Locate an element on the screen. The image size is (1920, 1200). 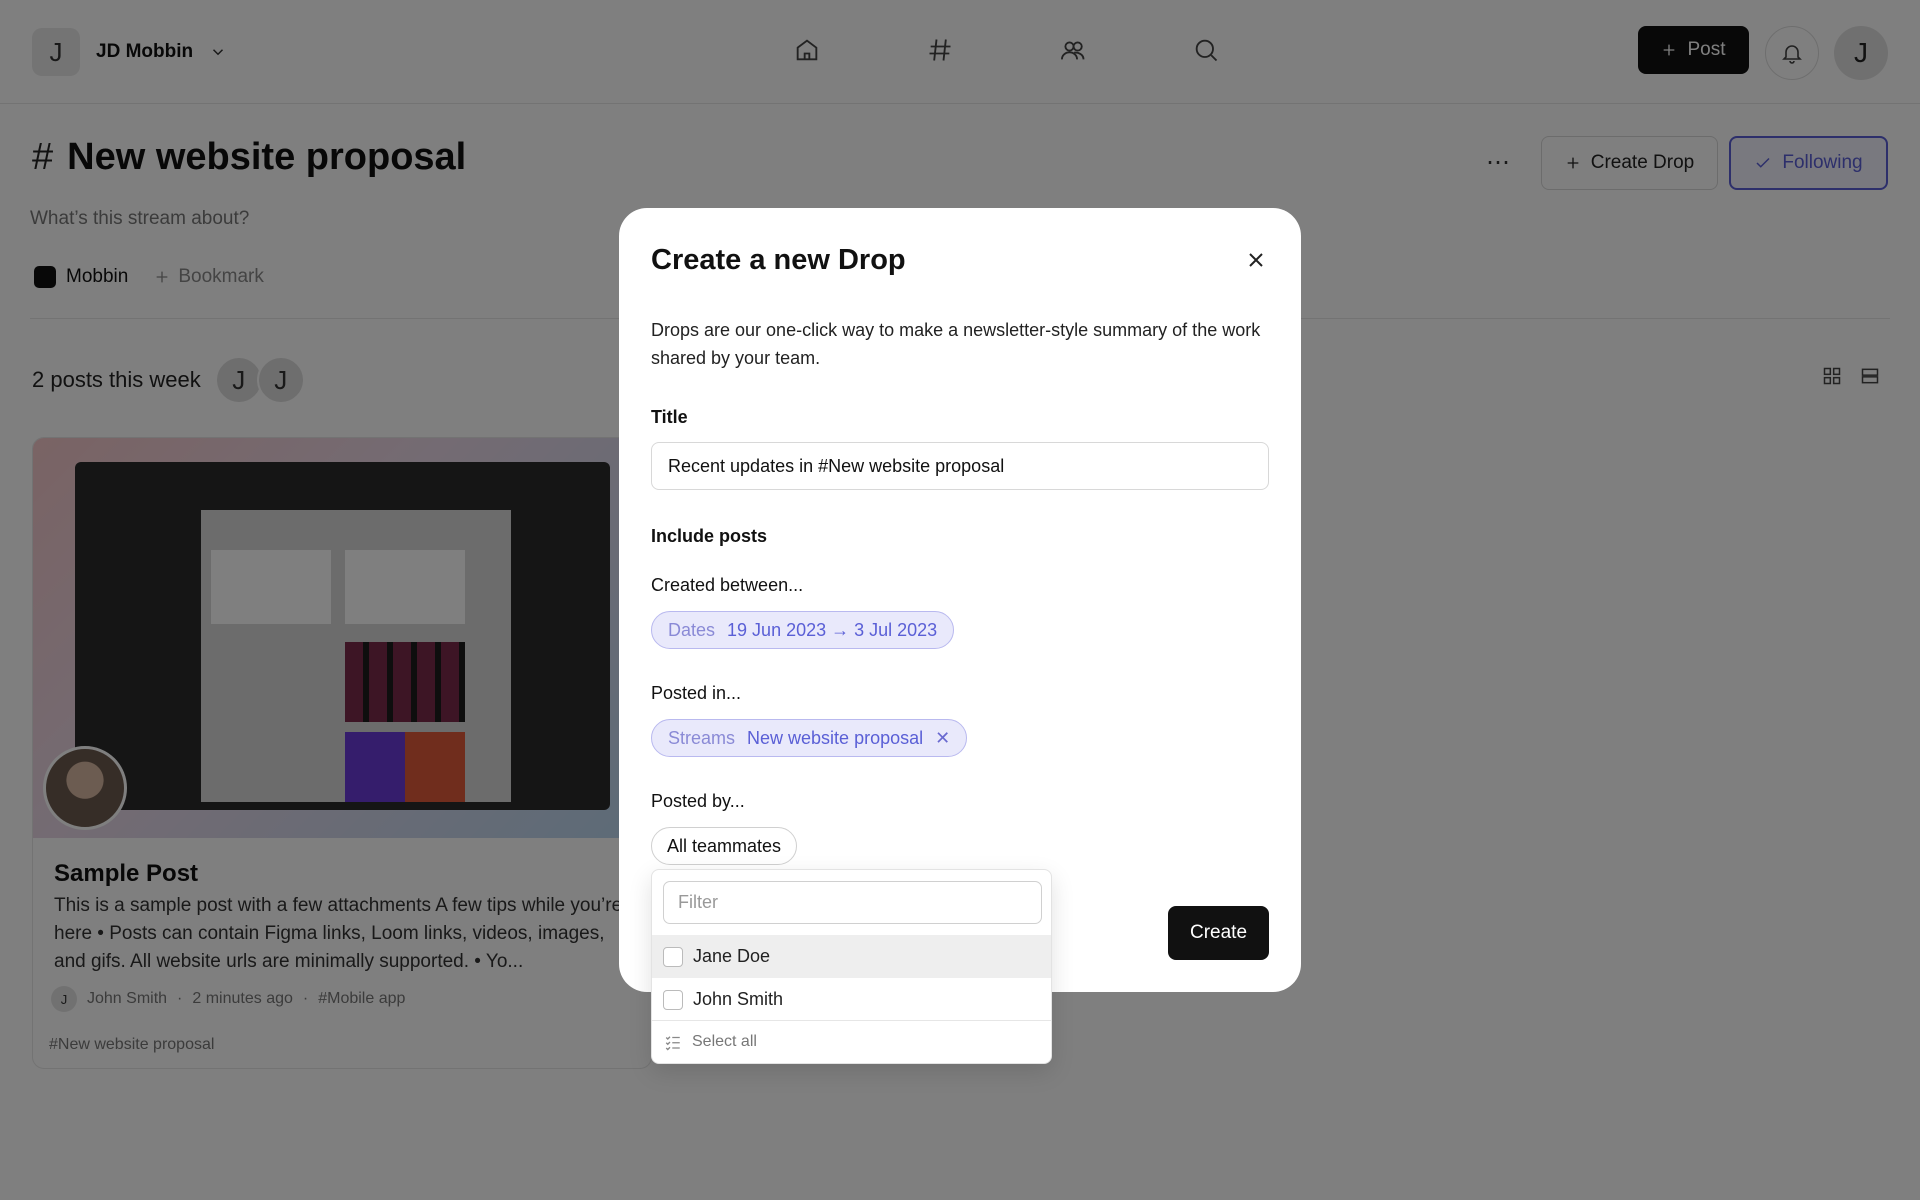
checklist-icon is located at coordinates (672, 1043).